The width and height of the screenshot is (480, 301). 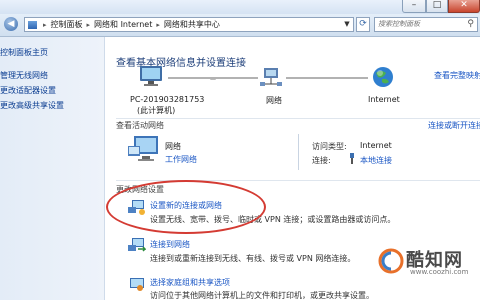 What do you see at coordinates (271, 77) in the screenshot?
I see `network-icon` at bounding box center [271, 77].